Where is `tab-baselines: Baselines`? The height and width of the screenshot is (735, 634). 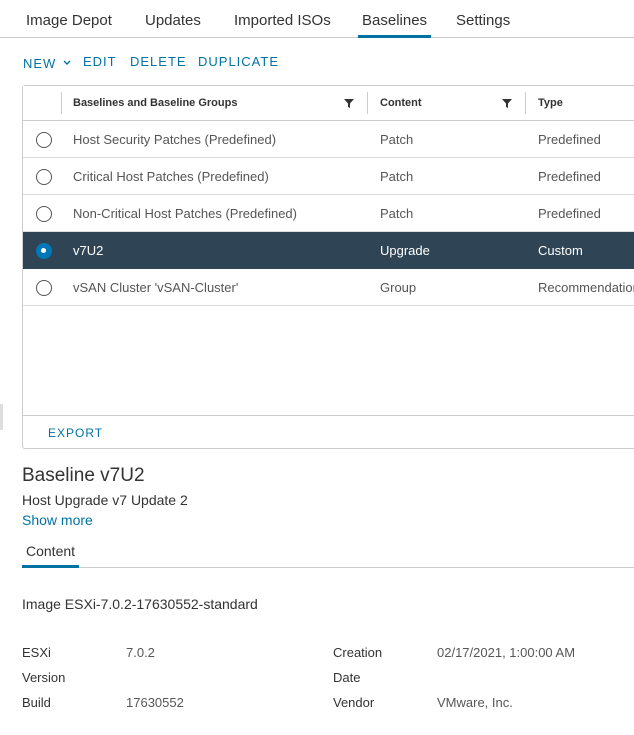
tab-baselines: Baselines is located at coordinates (395, 25).